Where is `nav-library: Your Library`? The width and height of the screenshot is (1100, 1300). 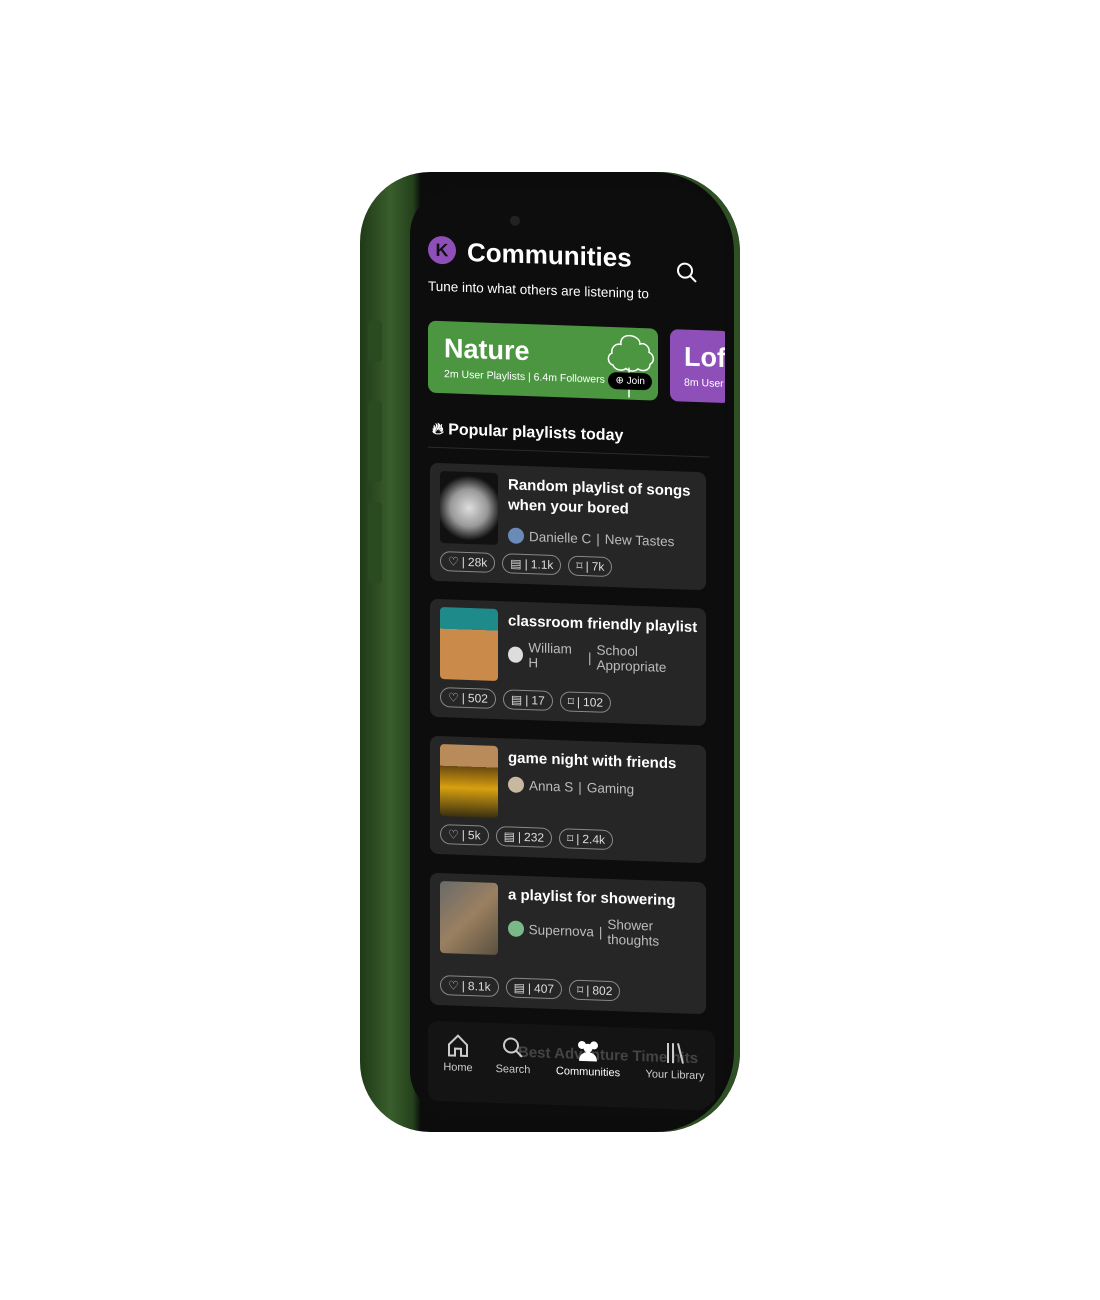 nav-library: Your Library is located at coordinates (675, 1061).